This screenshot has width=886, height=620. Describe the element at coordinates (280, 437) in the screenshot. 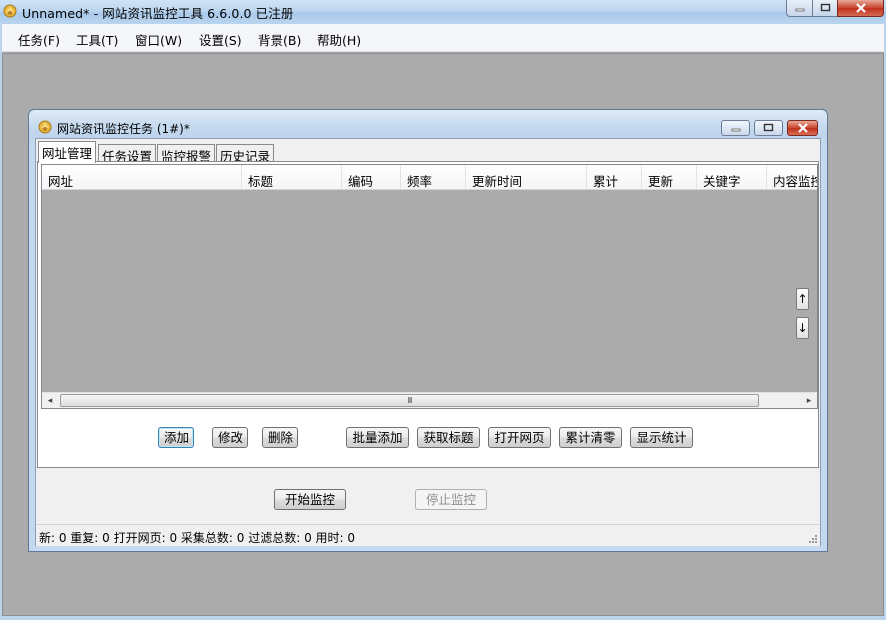

I see `delete-button: 删除` at that location.